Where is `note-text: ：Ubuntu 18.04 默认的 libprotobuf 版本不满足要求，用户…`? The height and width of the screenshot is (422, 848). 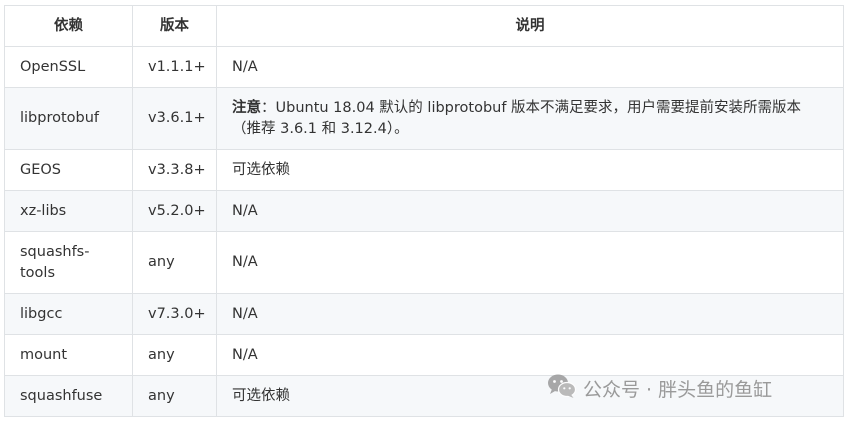
note-text: ：Ubuntu 18.04 默认的 libprotobuf 版本不满足要求，用户… is located at coordinates (517, 118).